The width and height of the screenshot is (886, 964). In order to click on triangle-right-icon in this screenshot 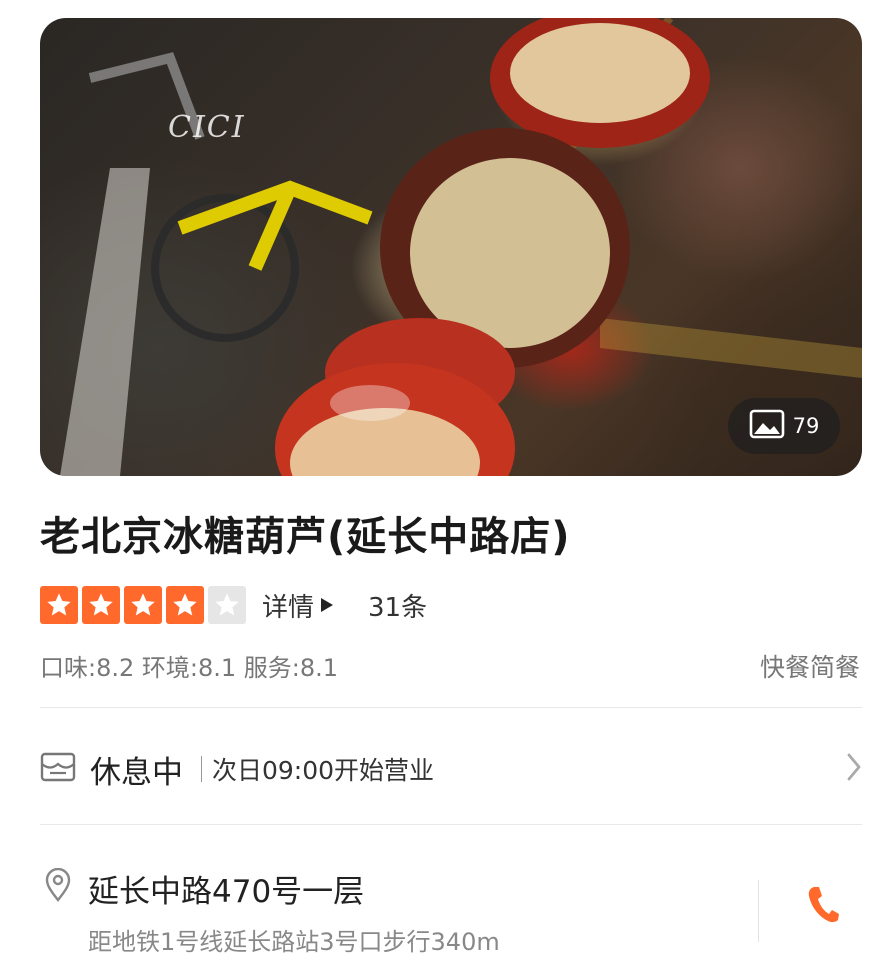, I will do `click(327, 605)`.